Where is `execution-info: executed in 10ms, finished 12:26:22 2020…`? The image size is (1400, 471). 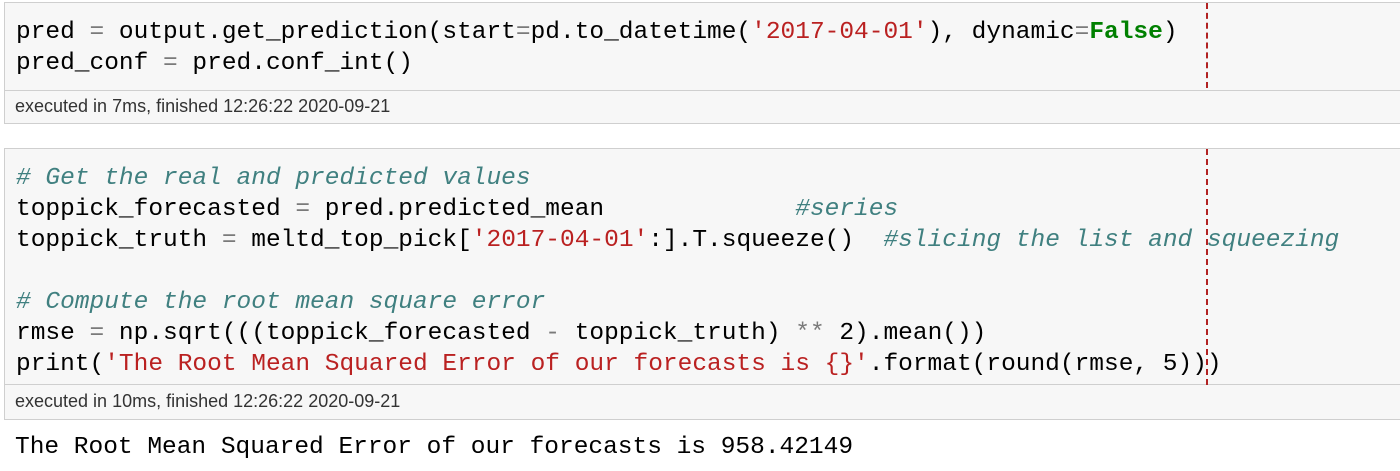
execution-info: executed in 10ms, finished 12:26:22 2020… is located at coordinates (702, 401).